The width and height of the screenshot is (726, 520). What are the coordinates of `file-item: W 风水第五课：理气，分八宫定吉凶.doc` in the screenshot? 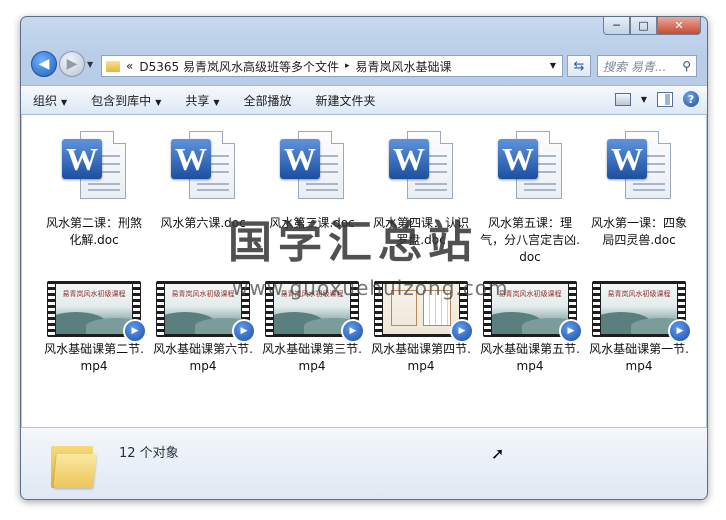 It's located at (530, 198).